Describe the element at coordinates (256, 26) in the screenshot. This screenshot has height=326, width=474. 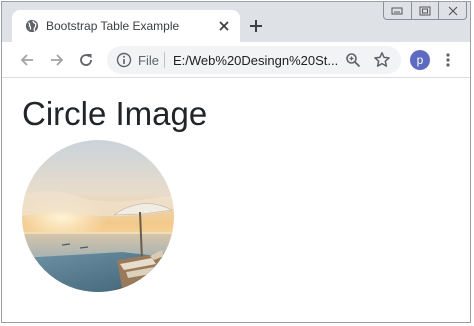
I see `plus-icon` at that location.